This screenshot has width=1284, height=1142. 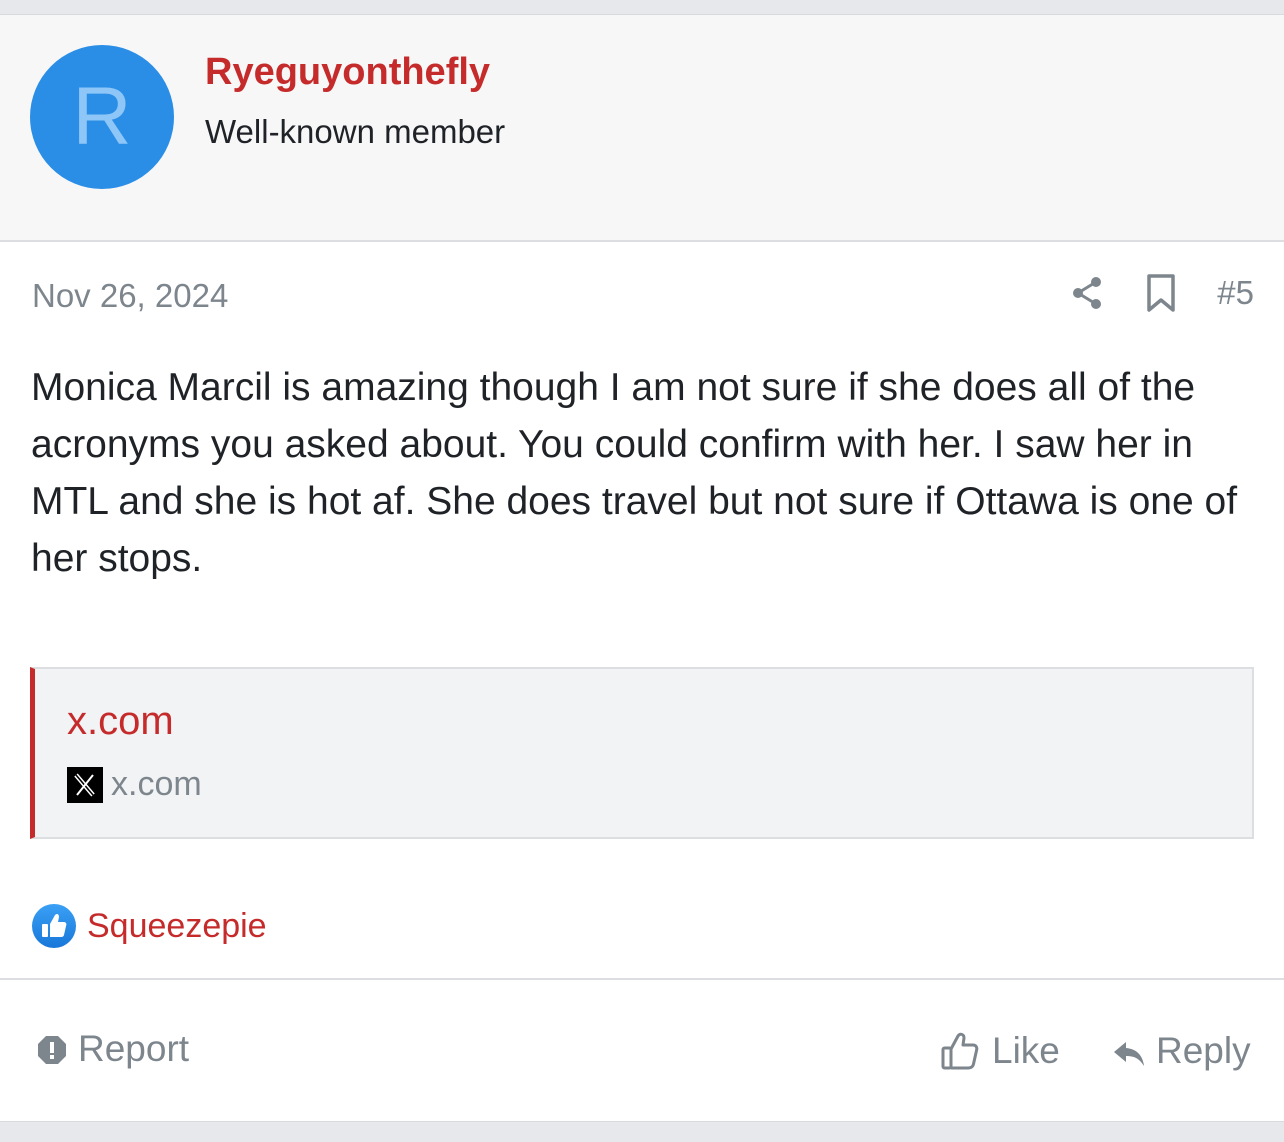 I want to click on reaction-user-link: Squeezepie, so click(x=177, y=926).